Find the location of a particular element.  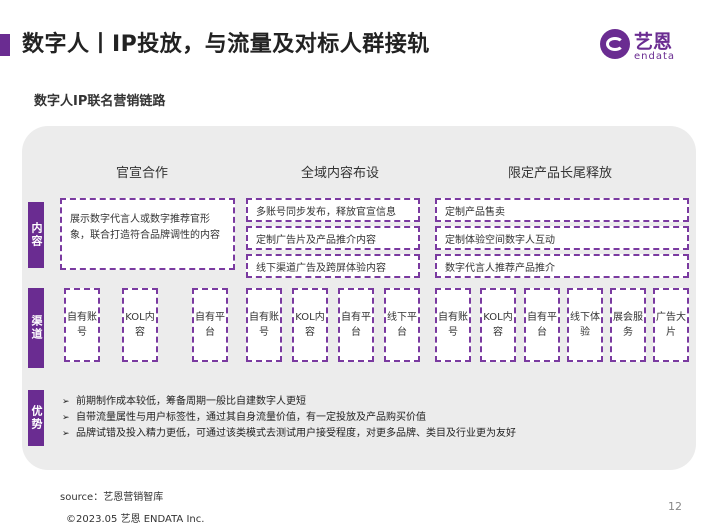

channel-limited-item: 广告大片 is located at coordinates (671, 325).